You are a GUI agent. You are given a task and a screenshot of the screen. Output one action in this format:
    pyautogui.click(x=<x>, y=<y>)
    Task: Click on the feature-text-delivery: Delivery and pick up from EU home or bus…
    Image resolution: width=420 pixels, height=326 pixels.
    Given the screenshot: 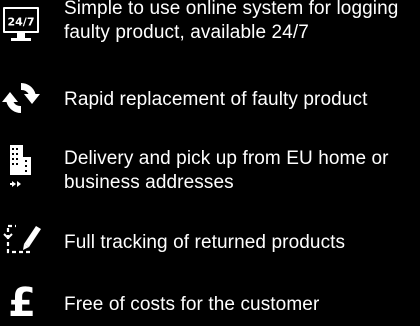 What is the action you would take?
    pyautogui.click(x=226, y=170)
    